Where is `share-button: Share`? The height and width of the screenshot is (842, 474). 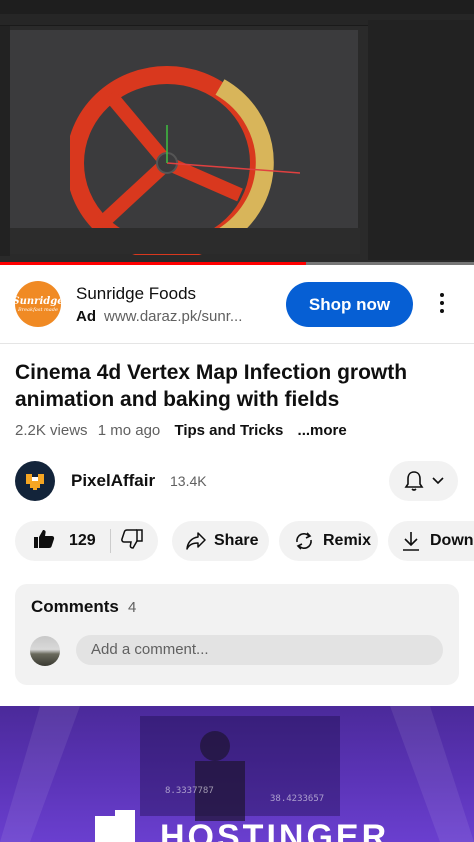 share-button: Share is located at coordinates (220, 541).